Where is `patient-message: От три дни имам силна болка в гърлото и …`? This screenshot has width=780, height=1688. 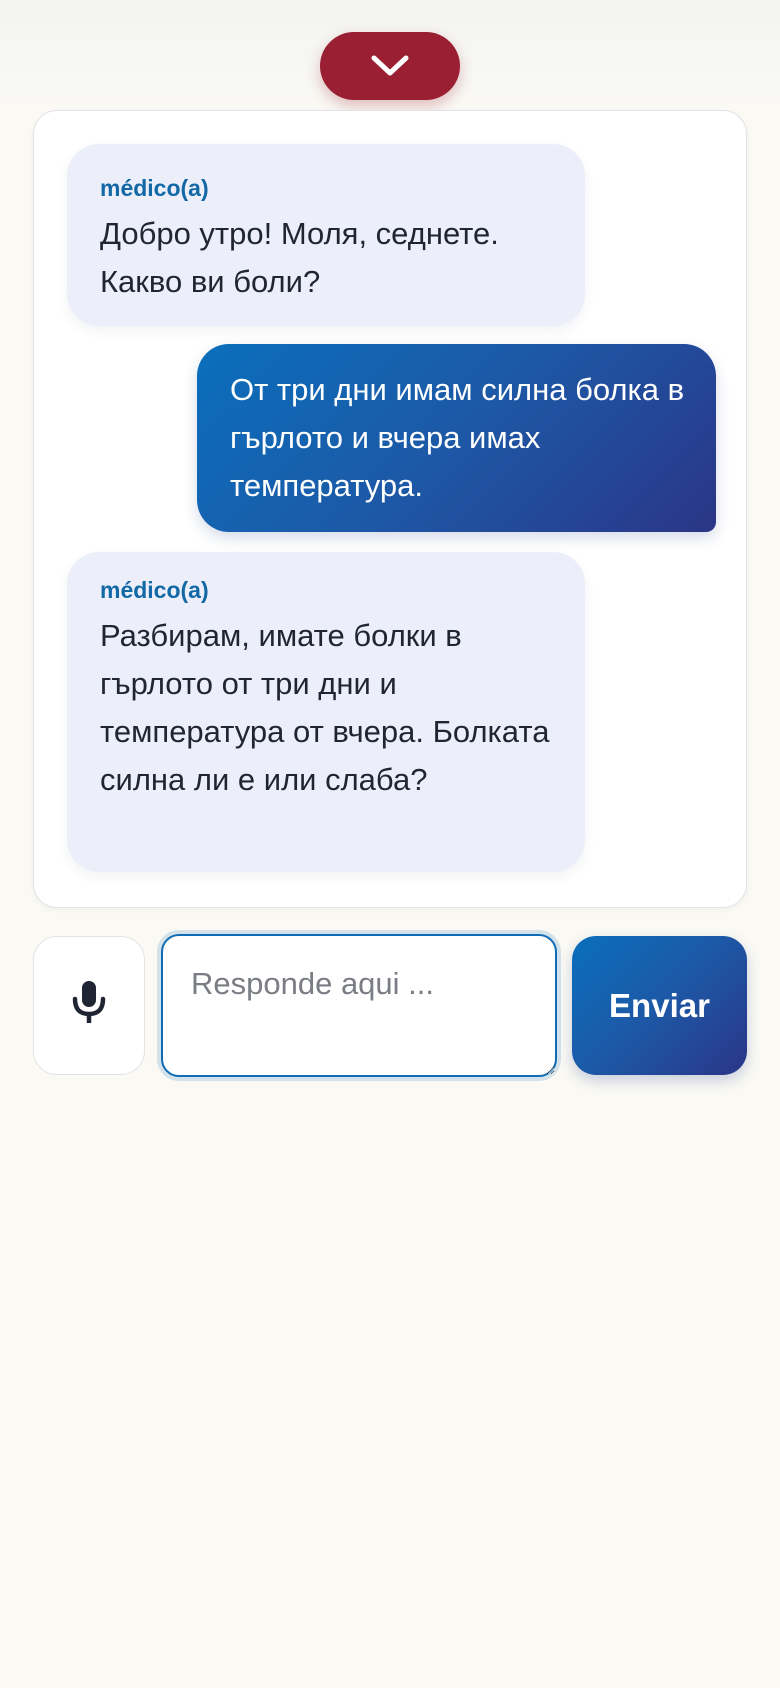 patient-message: От три дни имам силна болка в гърлото и … is located at coordinates (456, 438).